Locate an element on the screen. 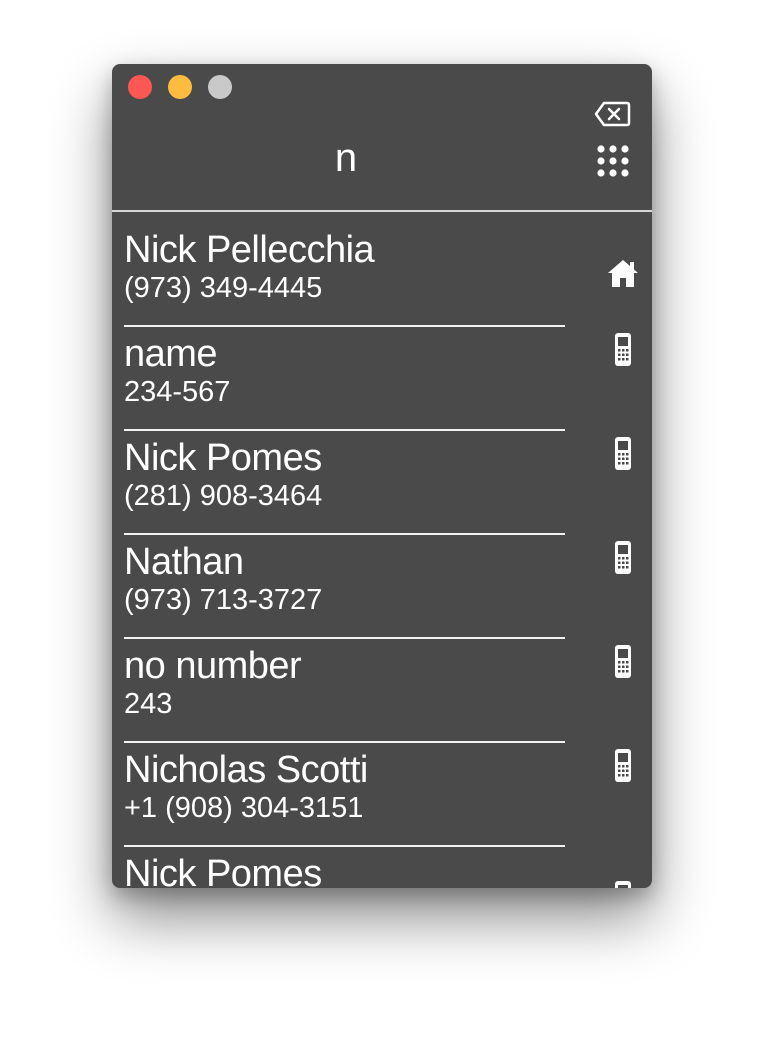 The image size is (764, 1048). contact-number: 243 is located at coordinates (148, 704).